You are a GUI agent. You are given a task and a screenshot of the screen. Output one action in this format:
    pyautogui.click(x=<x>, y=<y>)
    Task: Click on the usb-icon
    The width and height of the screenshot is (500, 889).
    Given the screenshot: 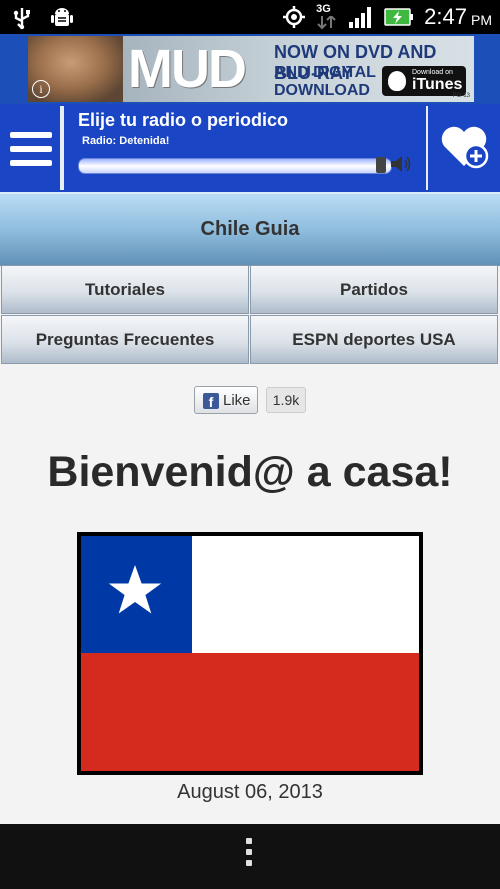 What is the action you would take?
    pyautogui.click(x=21, y=19)
    